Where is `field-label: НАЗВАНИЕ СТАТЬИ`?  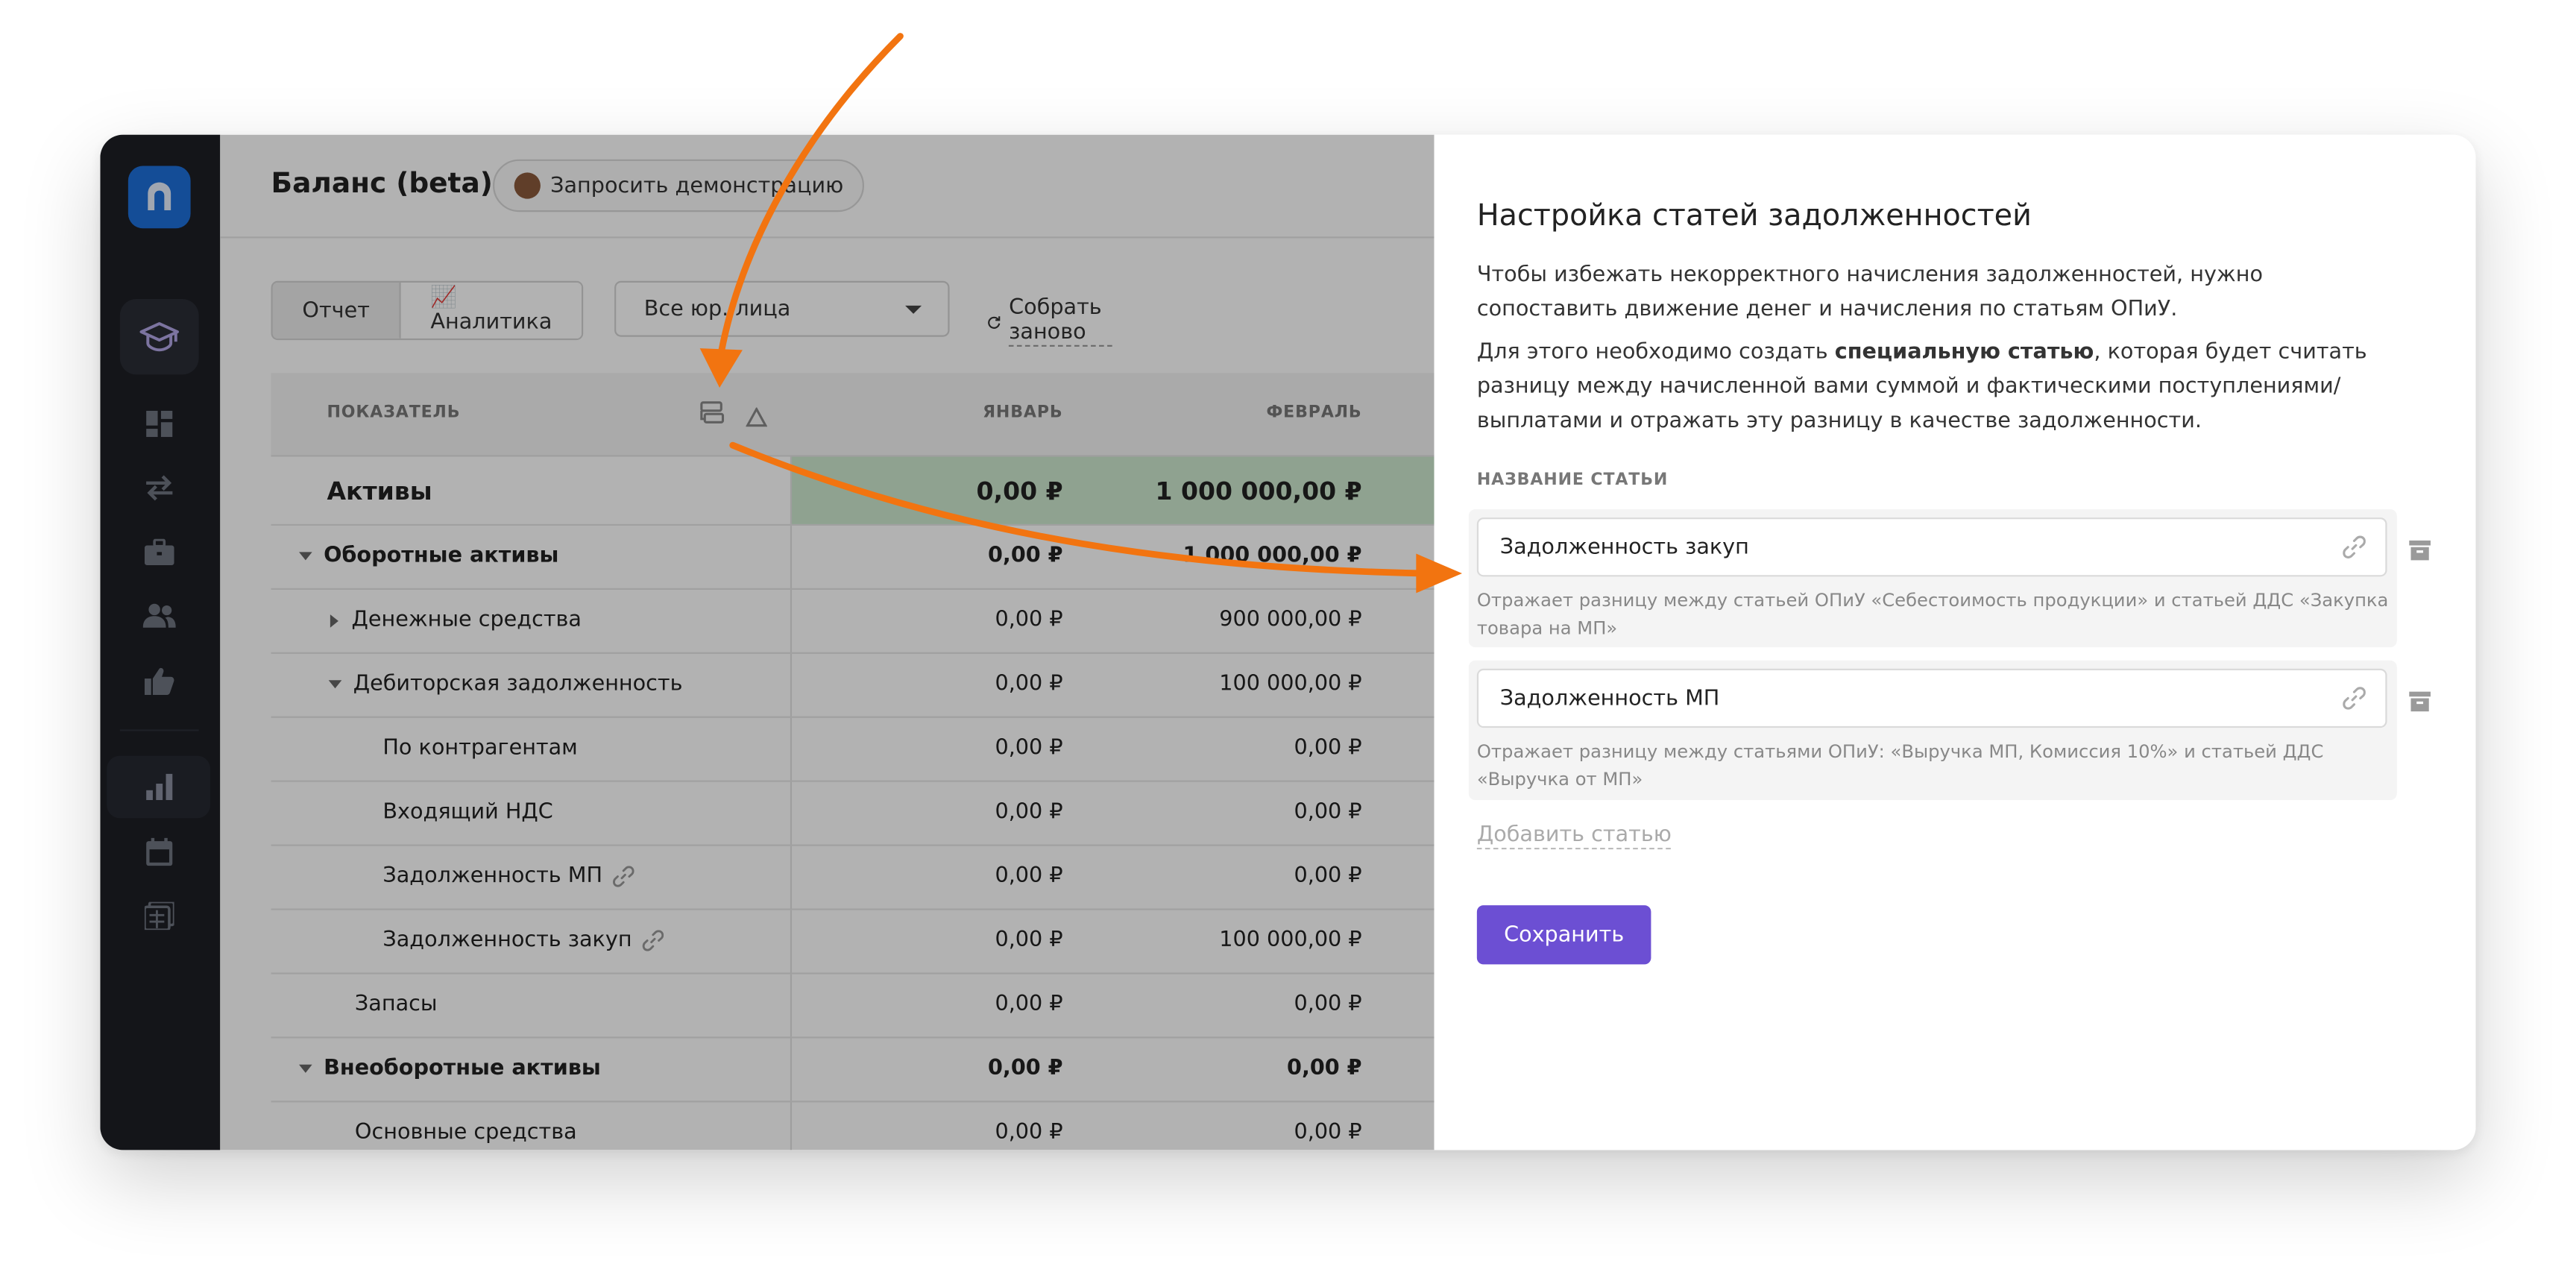
field-label: НАЗВАНИЕ СТАТЬИ is located at coordinates (1572, 480).